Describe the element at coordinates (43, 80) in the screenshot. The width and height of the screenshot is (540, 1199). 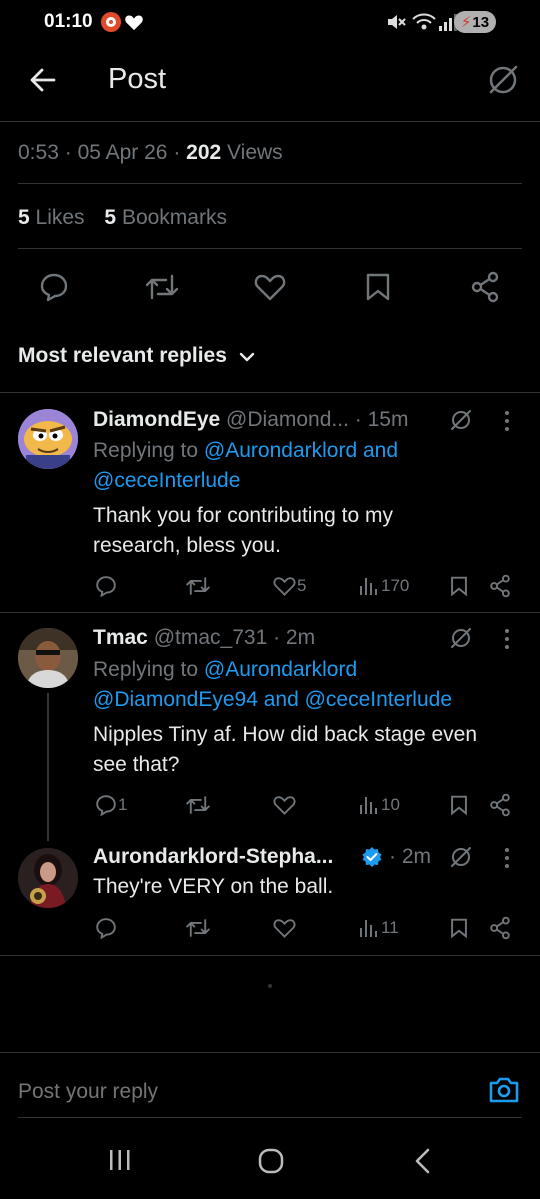
I see `back-arrow-icon` at that location.